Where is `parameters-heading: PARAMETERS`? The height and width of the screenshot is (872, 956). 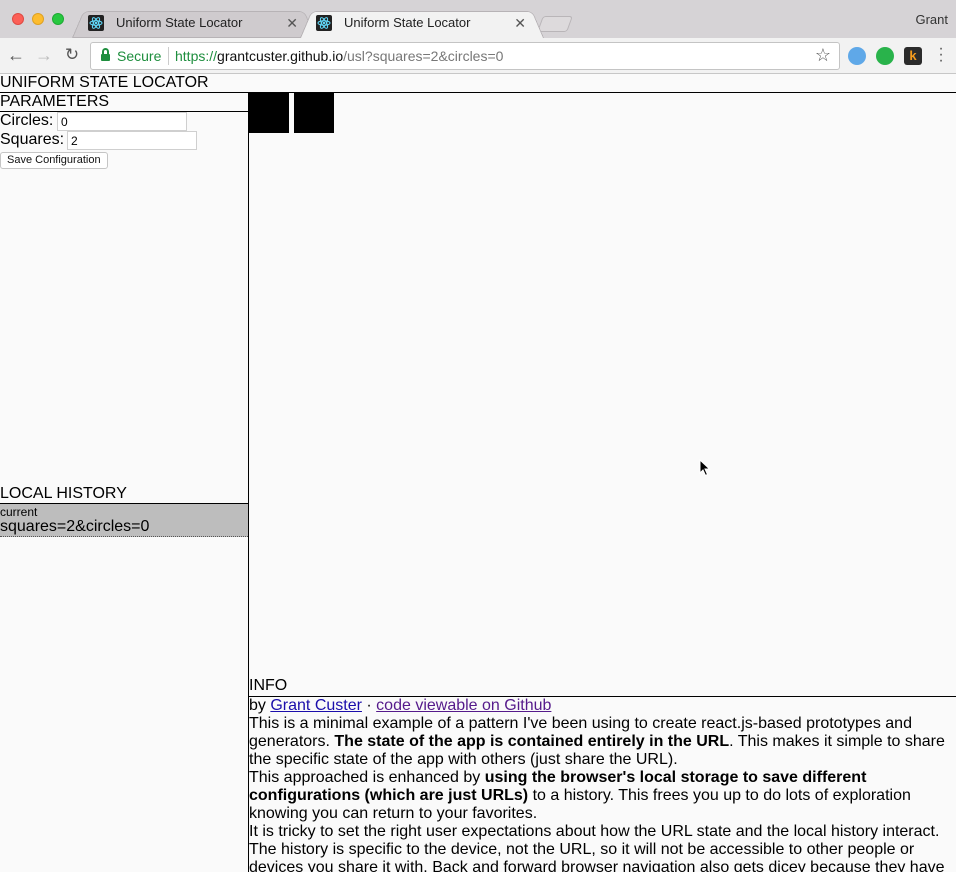
parameters-heading: PARAMETERS is located at coordinates (124, 102).